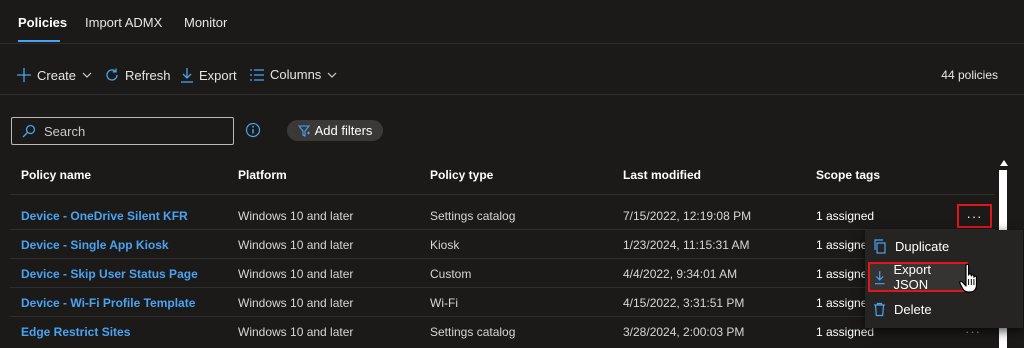 The height and width of the screenshot is (348, 1024). Describe the element at coordinates (134, 131) in the screenshot. I see `search-input` at that location.